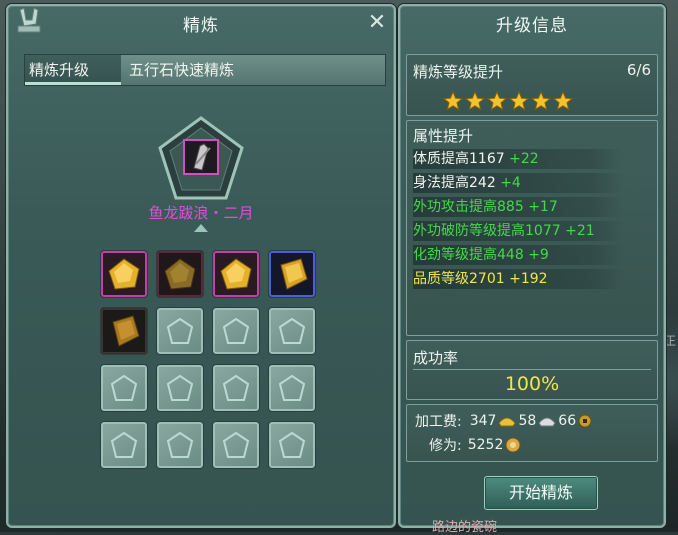  Describe the element at coordinates (541, 493) in the screenshot. I see `start-refine-button: 开始精炼` at that location.